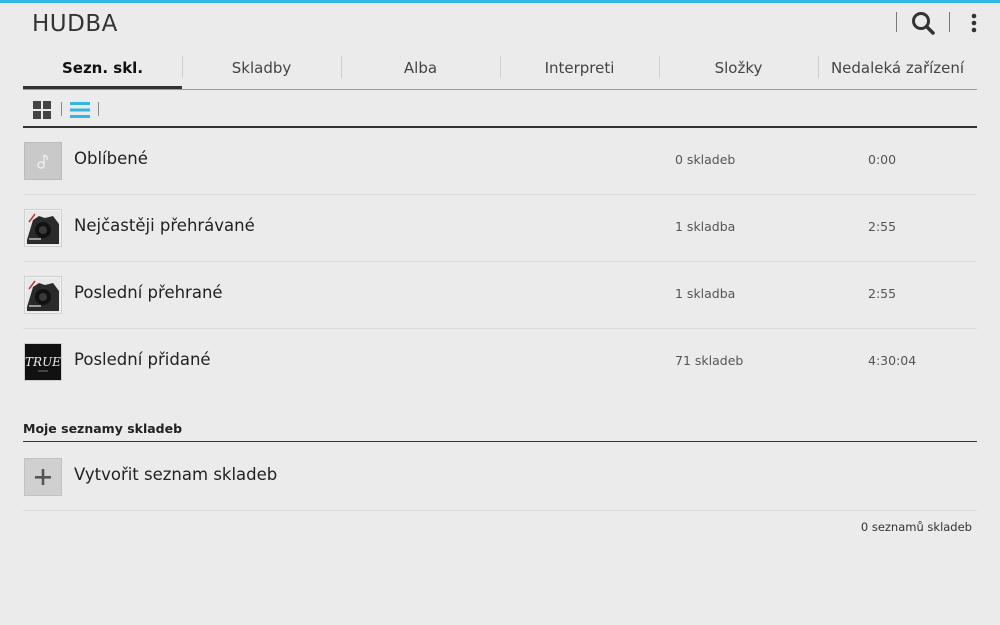  What do you see at coordinates (500, 161) in the screenshot?
I see `playlist-row: Oblíbené 0 skladeb 0:00` at bounding box center [500, 161].